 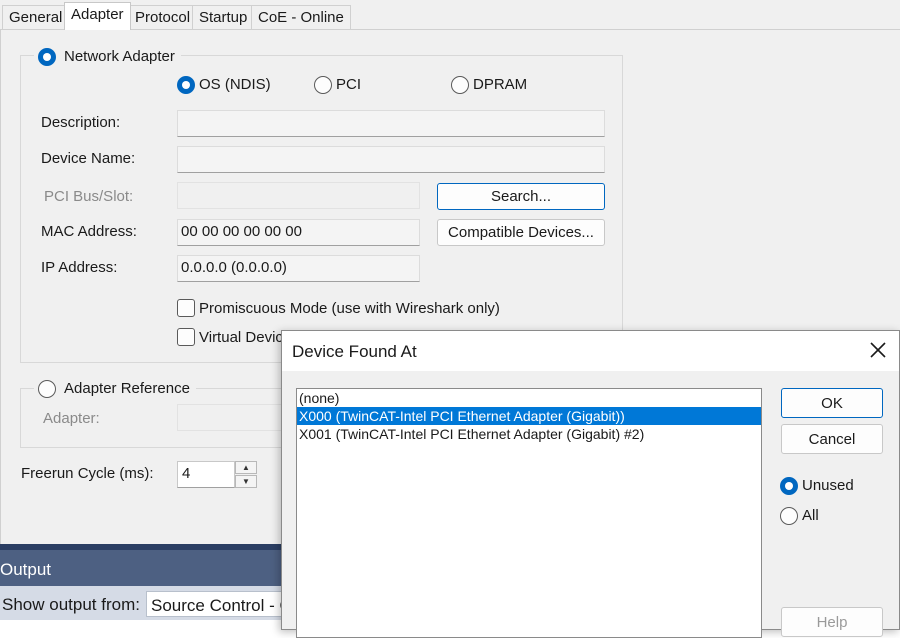 What do you see at coordinates (391, 123) in the screenshot?
I see `description-field` at bounding box center [391, 123].